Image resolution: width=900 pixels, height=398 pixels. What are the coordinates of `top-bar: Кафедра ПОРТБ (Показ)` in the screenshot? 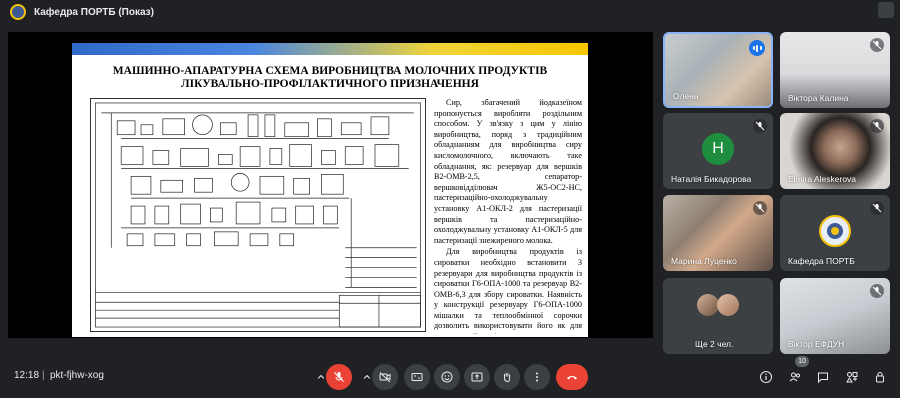 It's located at (450, 12).